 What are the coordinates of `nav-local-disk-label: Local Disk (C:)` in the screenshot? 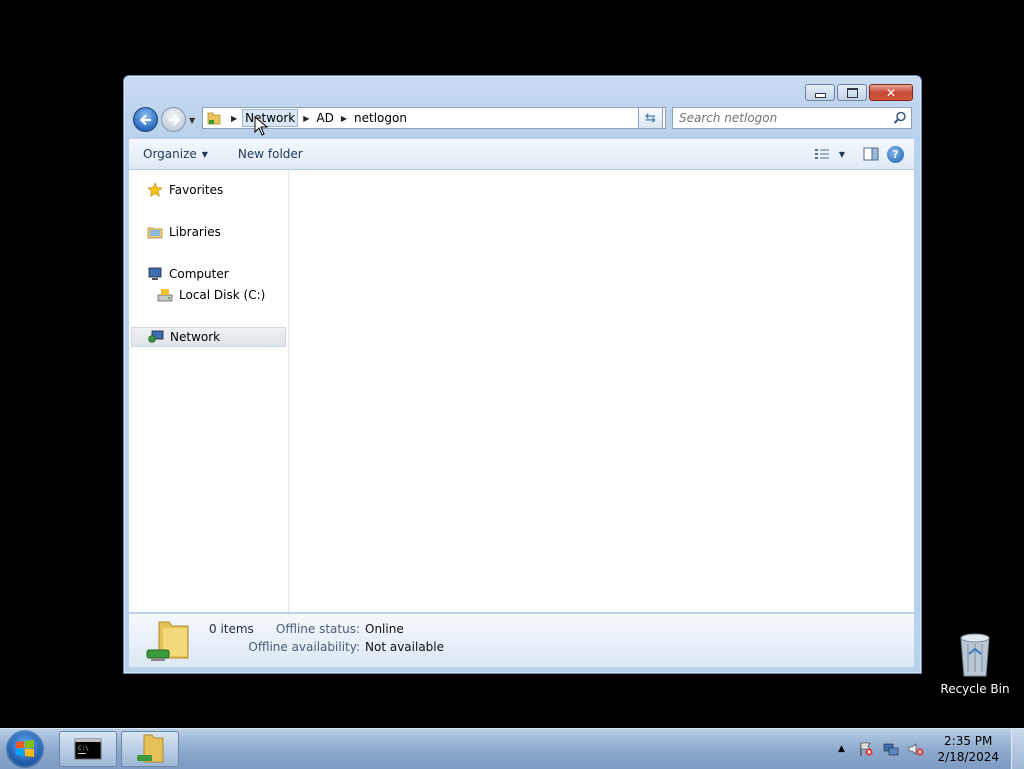 It's located at (222, 295).